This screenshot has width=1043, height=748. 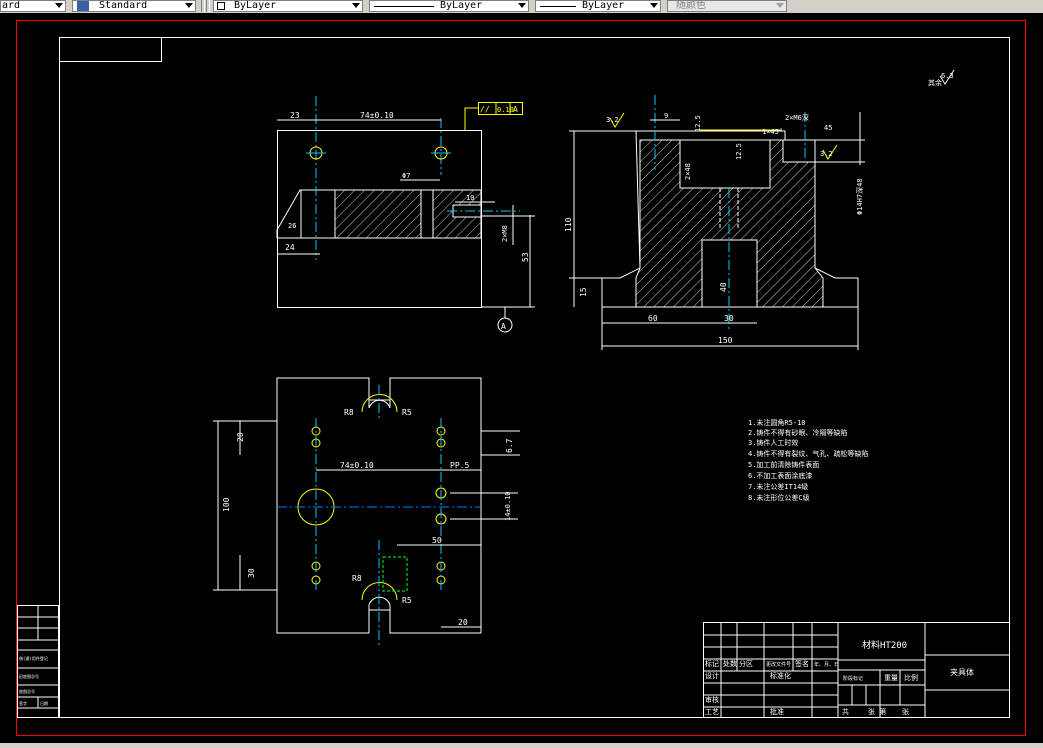 What do you see at coordinates (83, 6) in the screenshot?
I see `dimension-style-icon` at bounding box center [83, 6].